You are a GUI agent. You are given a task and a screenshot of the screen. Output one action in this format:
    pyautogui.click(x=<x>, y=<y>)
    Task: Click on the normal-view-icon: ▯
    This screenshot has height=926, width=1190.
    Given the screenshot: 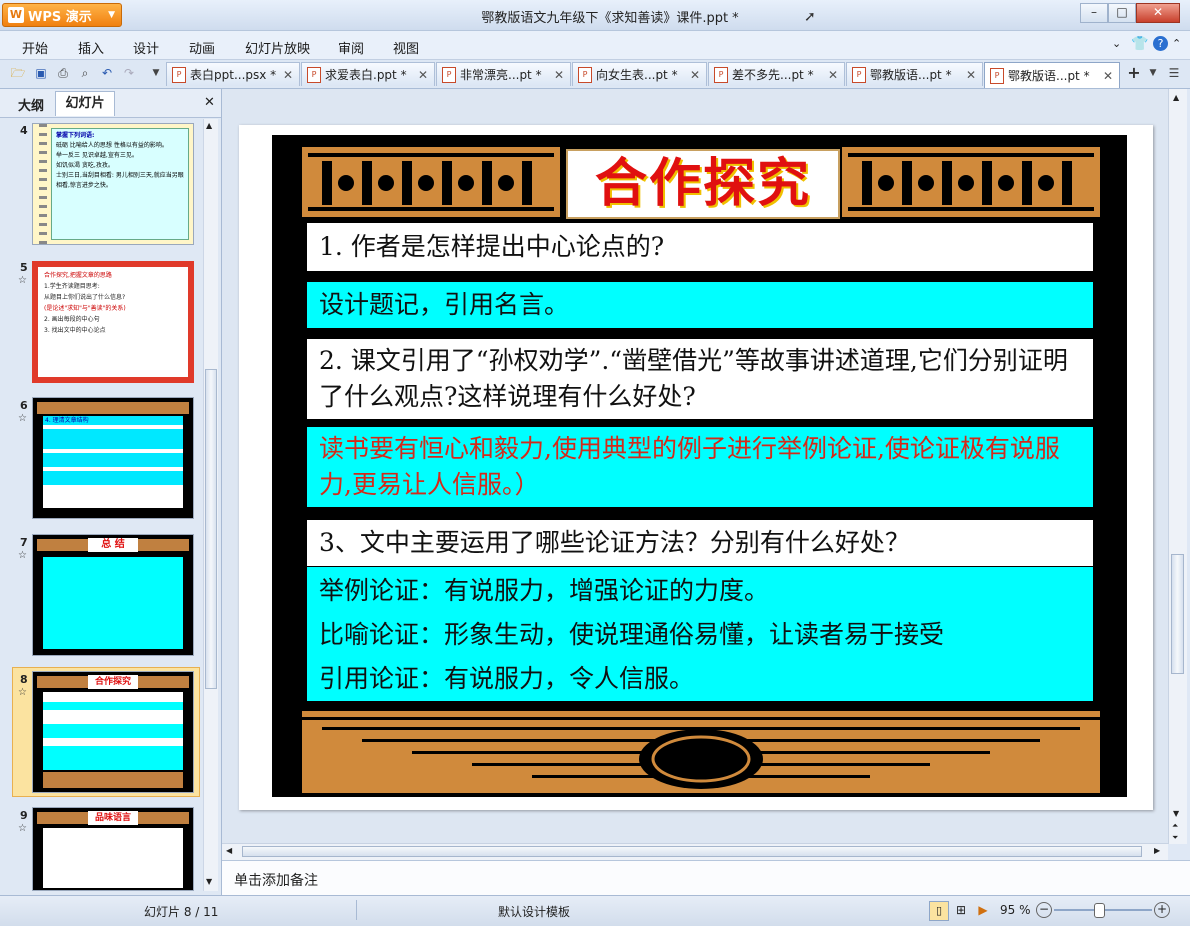 What is the action you would take?
    pyautogui.click(x=939, y=911)
    